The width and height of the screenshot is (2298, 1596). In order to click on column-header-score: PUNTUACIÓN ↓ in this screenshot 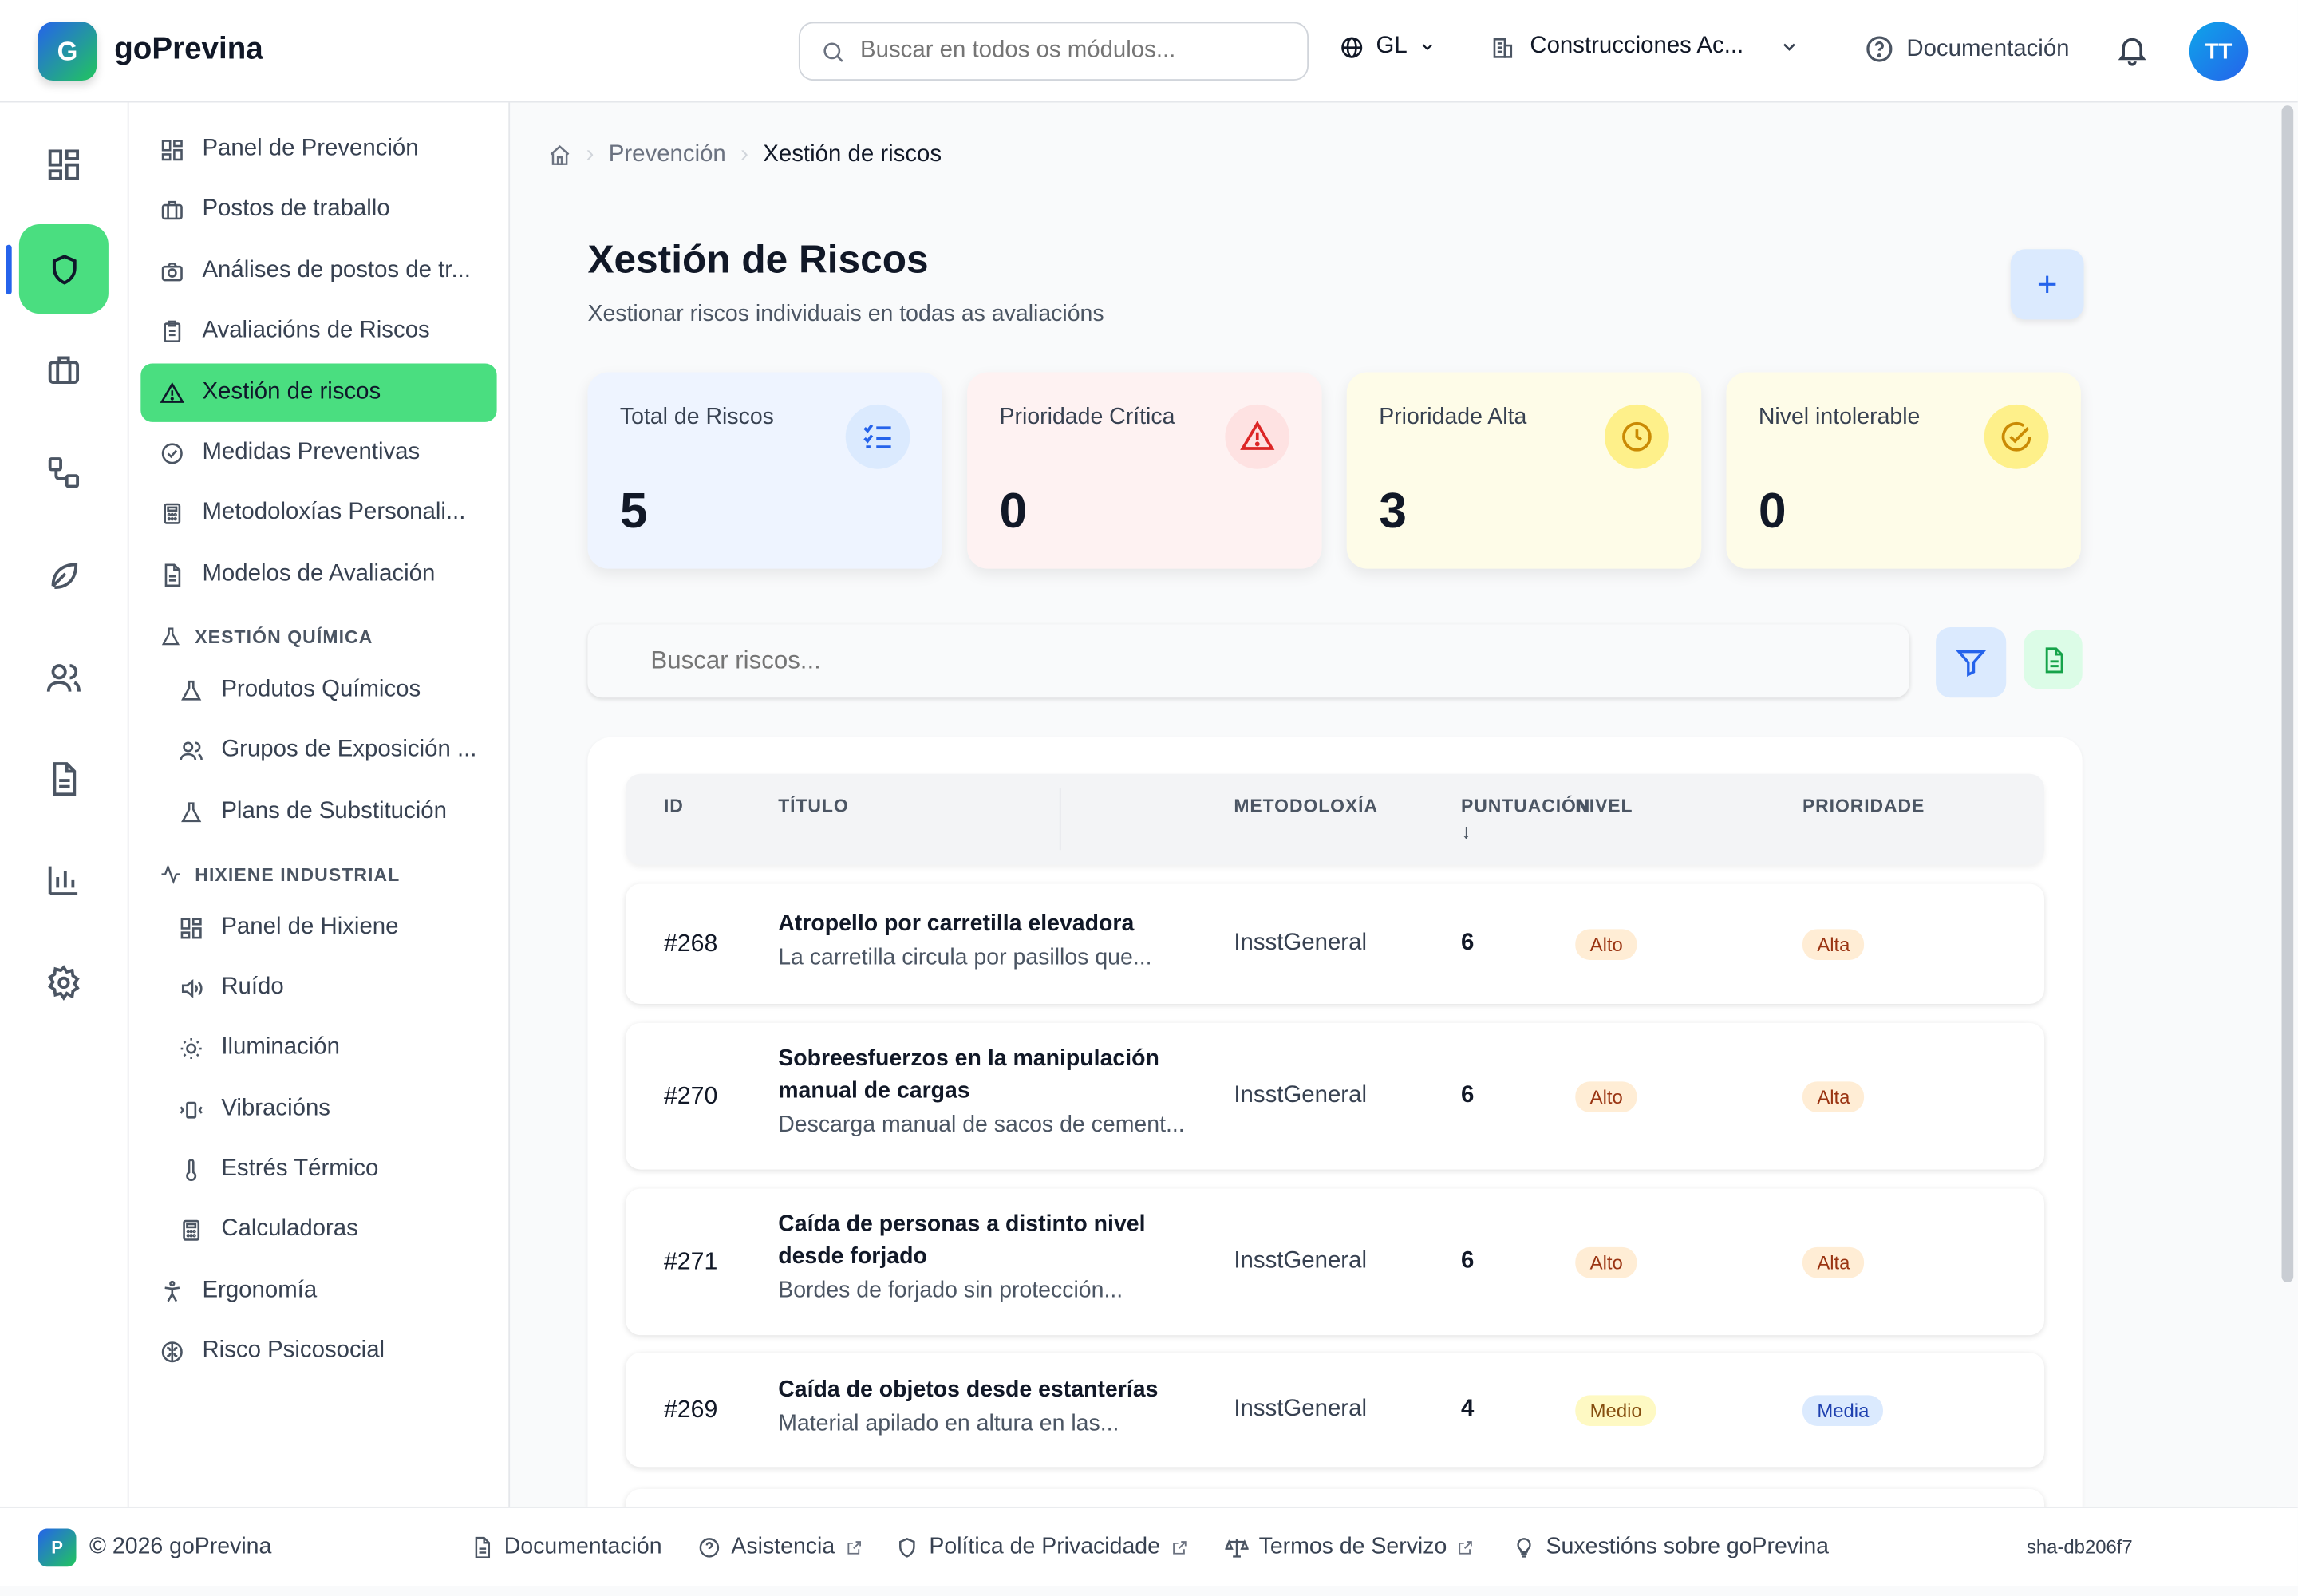, I will do `click(1526, 819)`.